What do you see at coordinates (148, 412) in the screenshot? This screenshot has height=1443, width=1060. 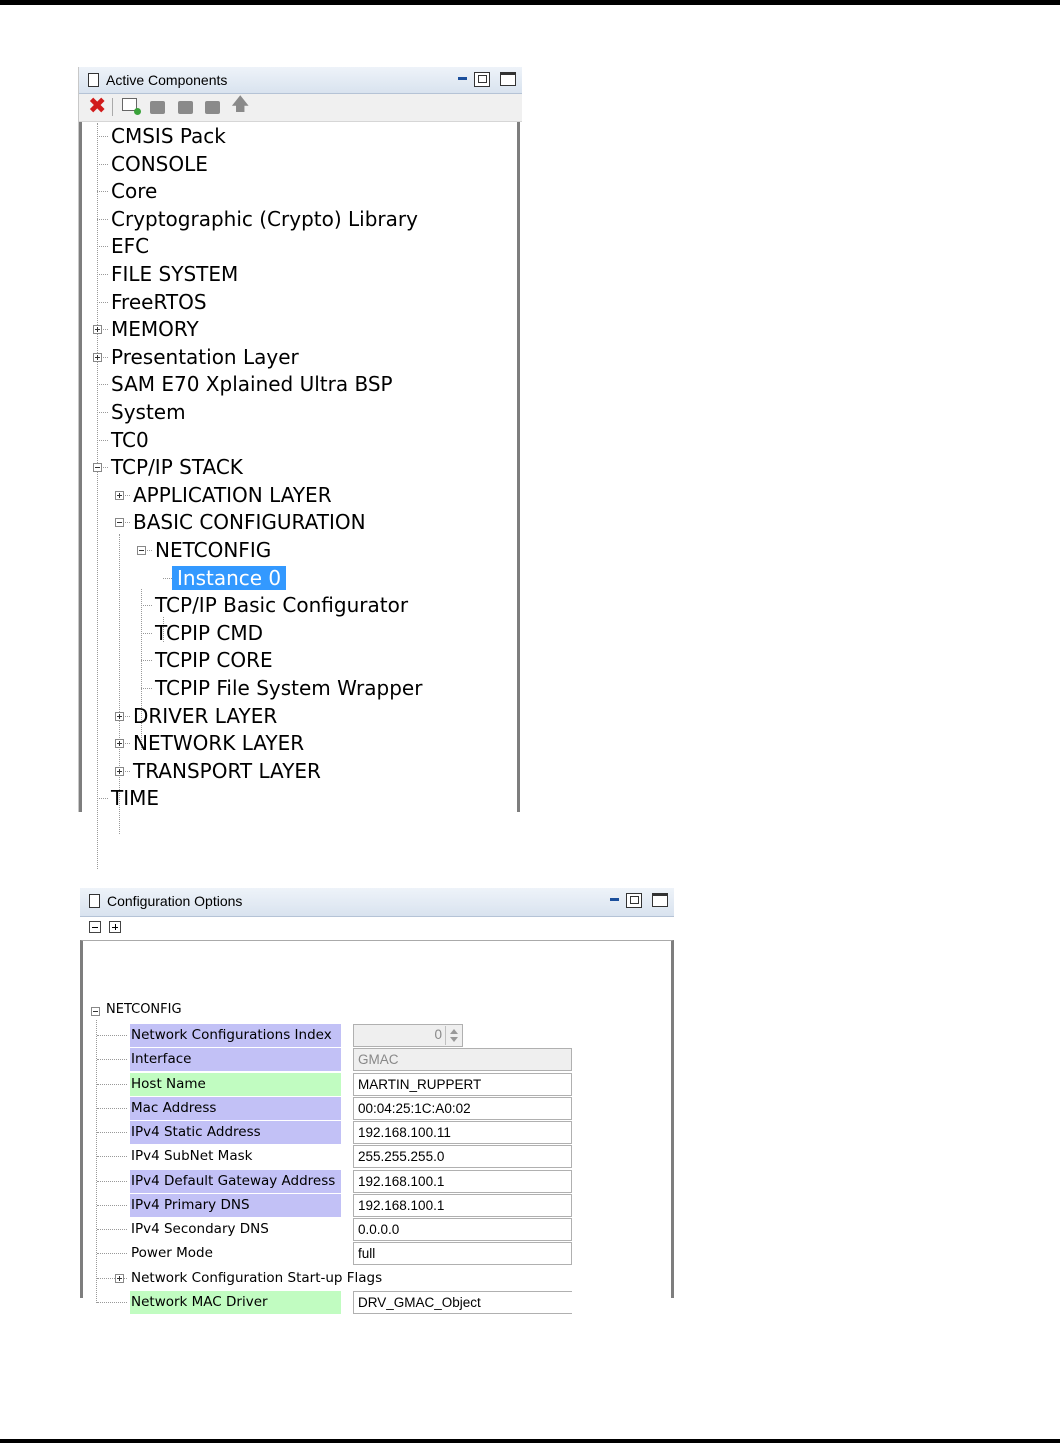 I see `tree-item: System` at bounding box center [148, 412].